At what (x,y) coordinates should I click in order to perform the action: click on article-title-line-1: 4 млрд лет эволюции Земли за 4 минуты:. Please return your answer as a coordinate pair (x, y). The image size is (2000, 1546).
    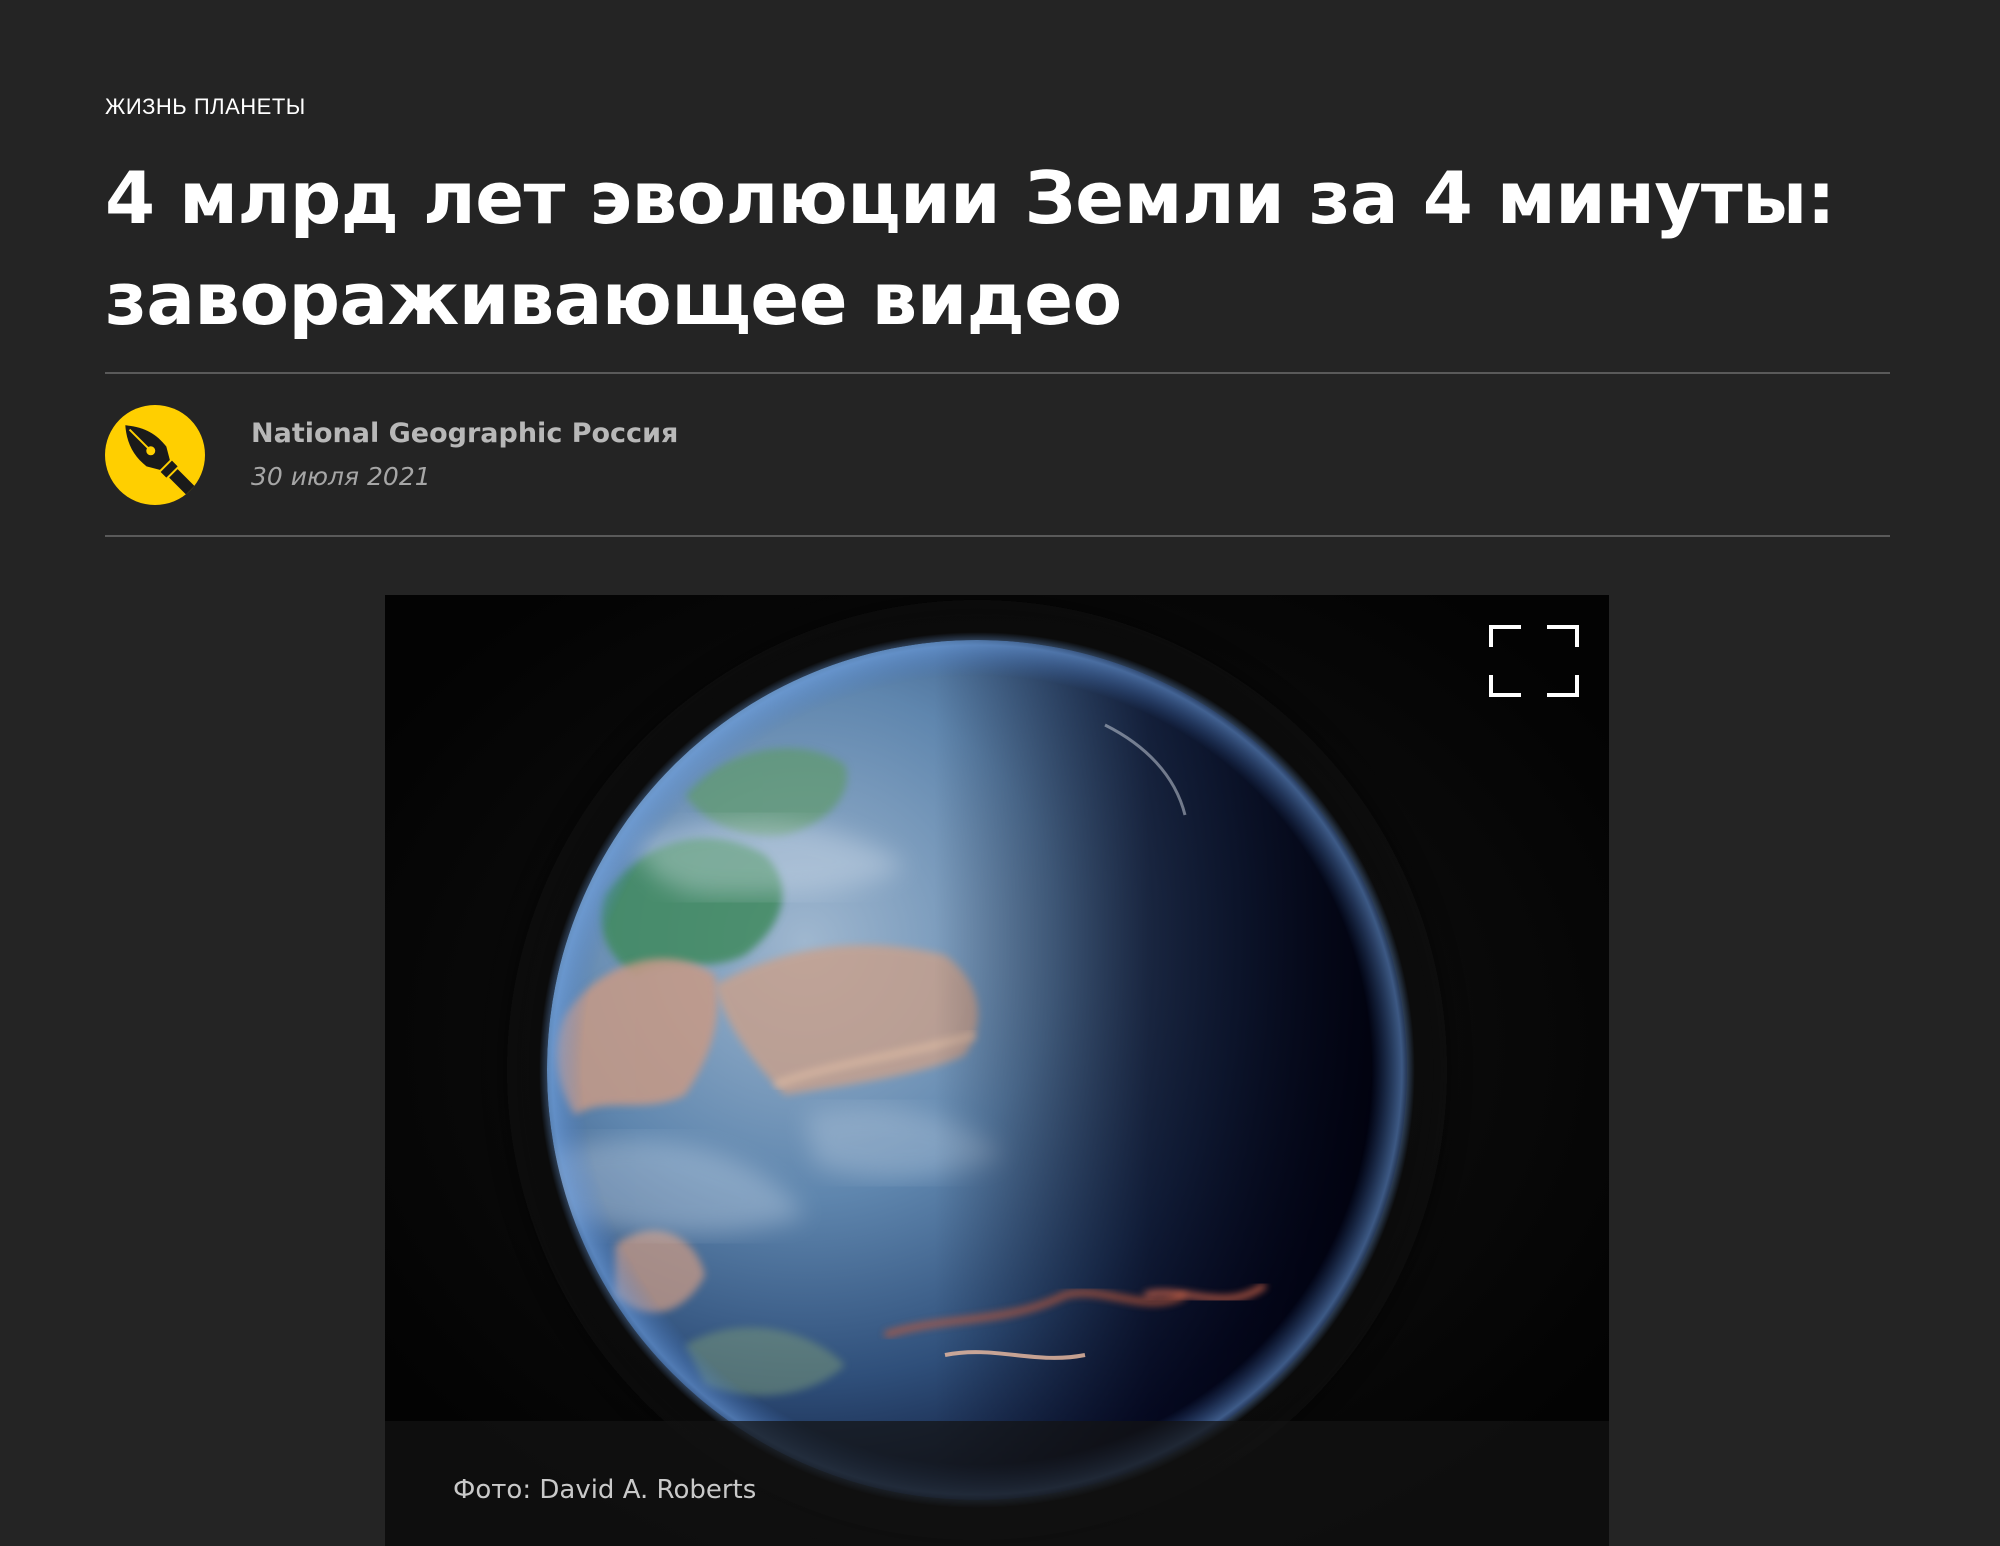
    Looking at the image, I should click on (970, 198).